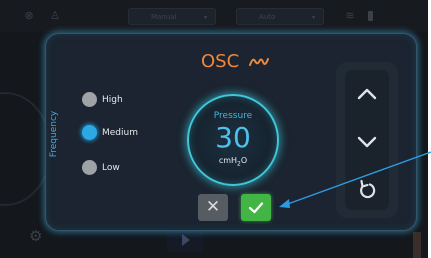  I want to click on increase-button, so click(367, 96).